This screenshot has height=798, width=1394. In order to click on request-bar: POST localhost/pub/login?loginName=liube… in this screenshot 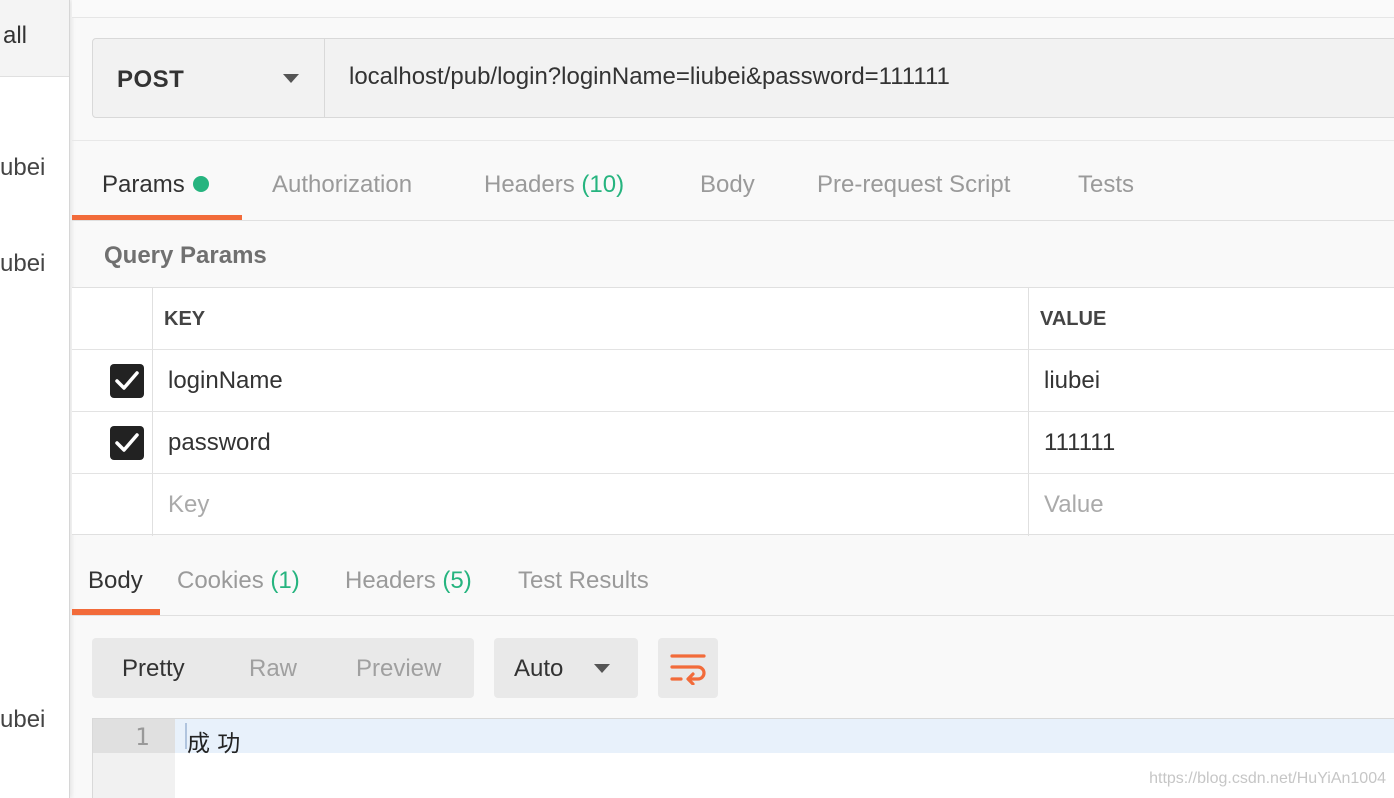, I will do `click(743, 78)`.